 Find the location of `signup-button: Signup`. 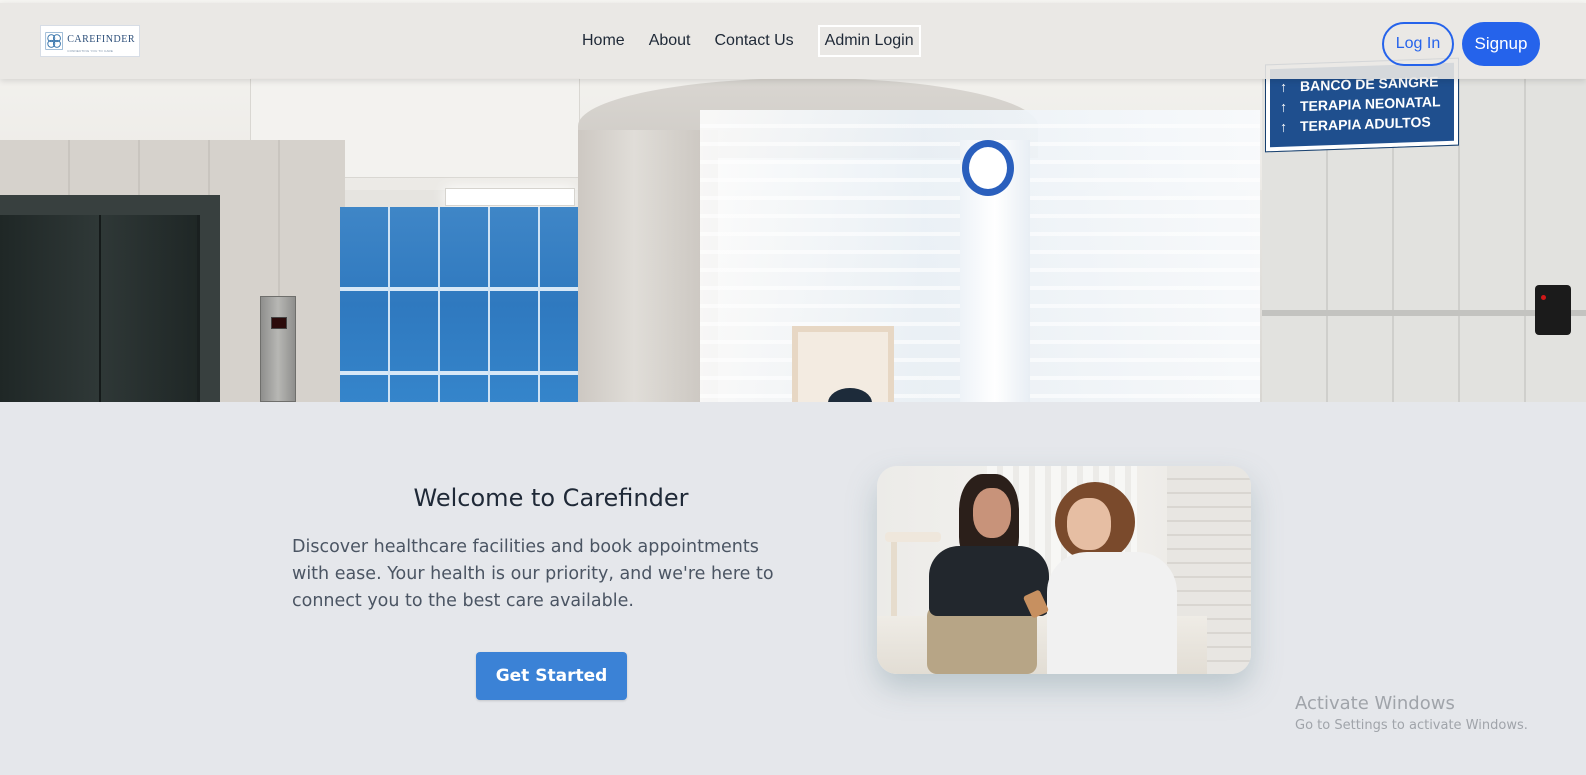

signup-button: Signup is located at coordinates (1501, 44).